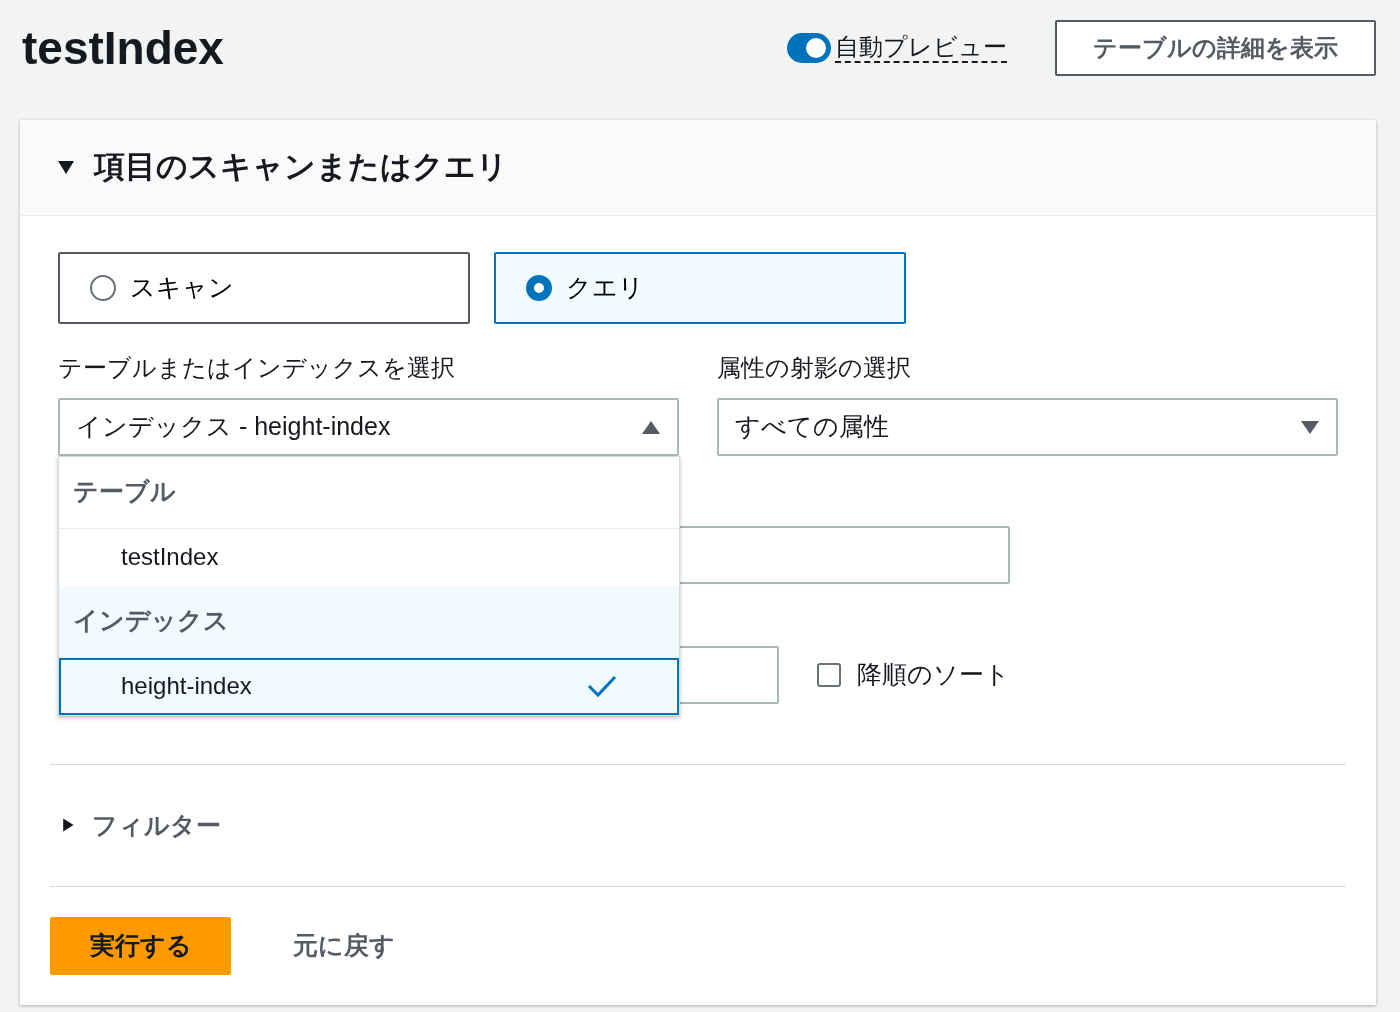 The image size is (1400, 1012). Describe the element at coordinates (344, 946) in the screenshot. I see `reset-link: 元に戻す` at that location.